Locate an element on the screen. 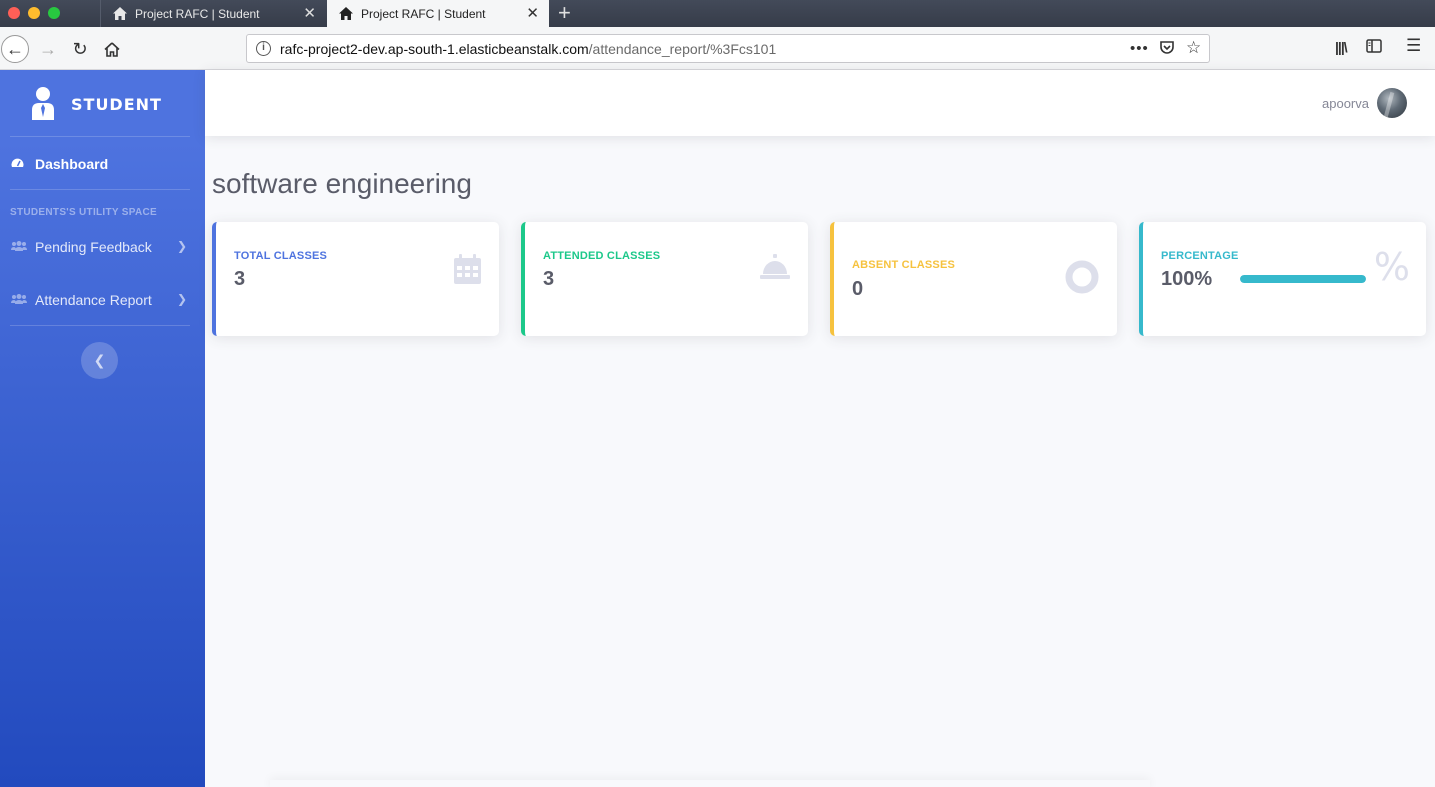  footer-shadow is located at coordinates (710, 783).